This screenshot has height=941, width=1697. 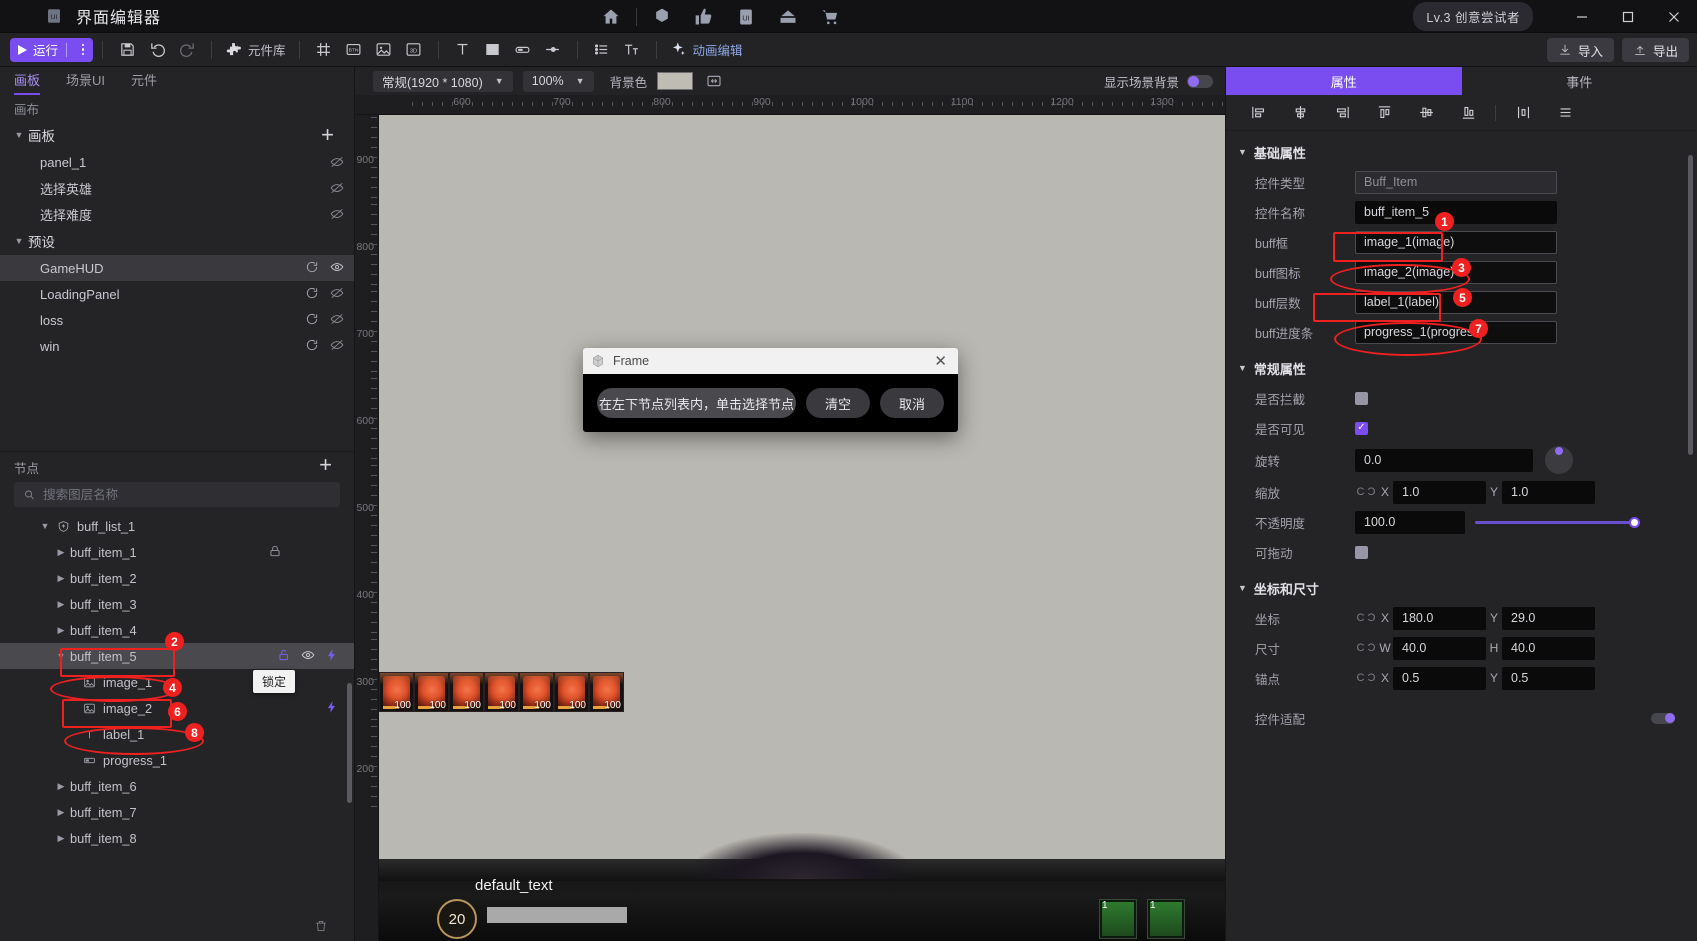 I want to click on undo-icon, so click(x=157, y=50).